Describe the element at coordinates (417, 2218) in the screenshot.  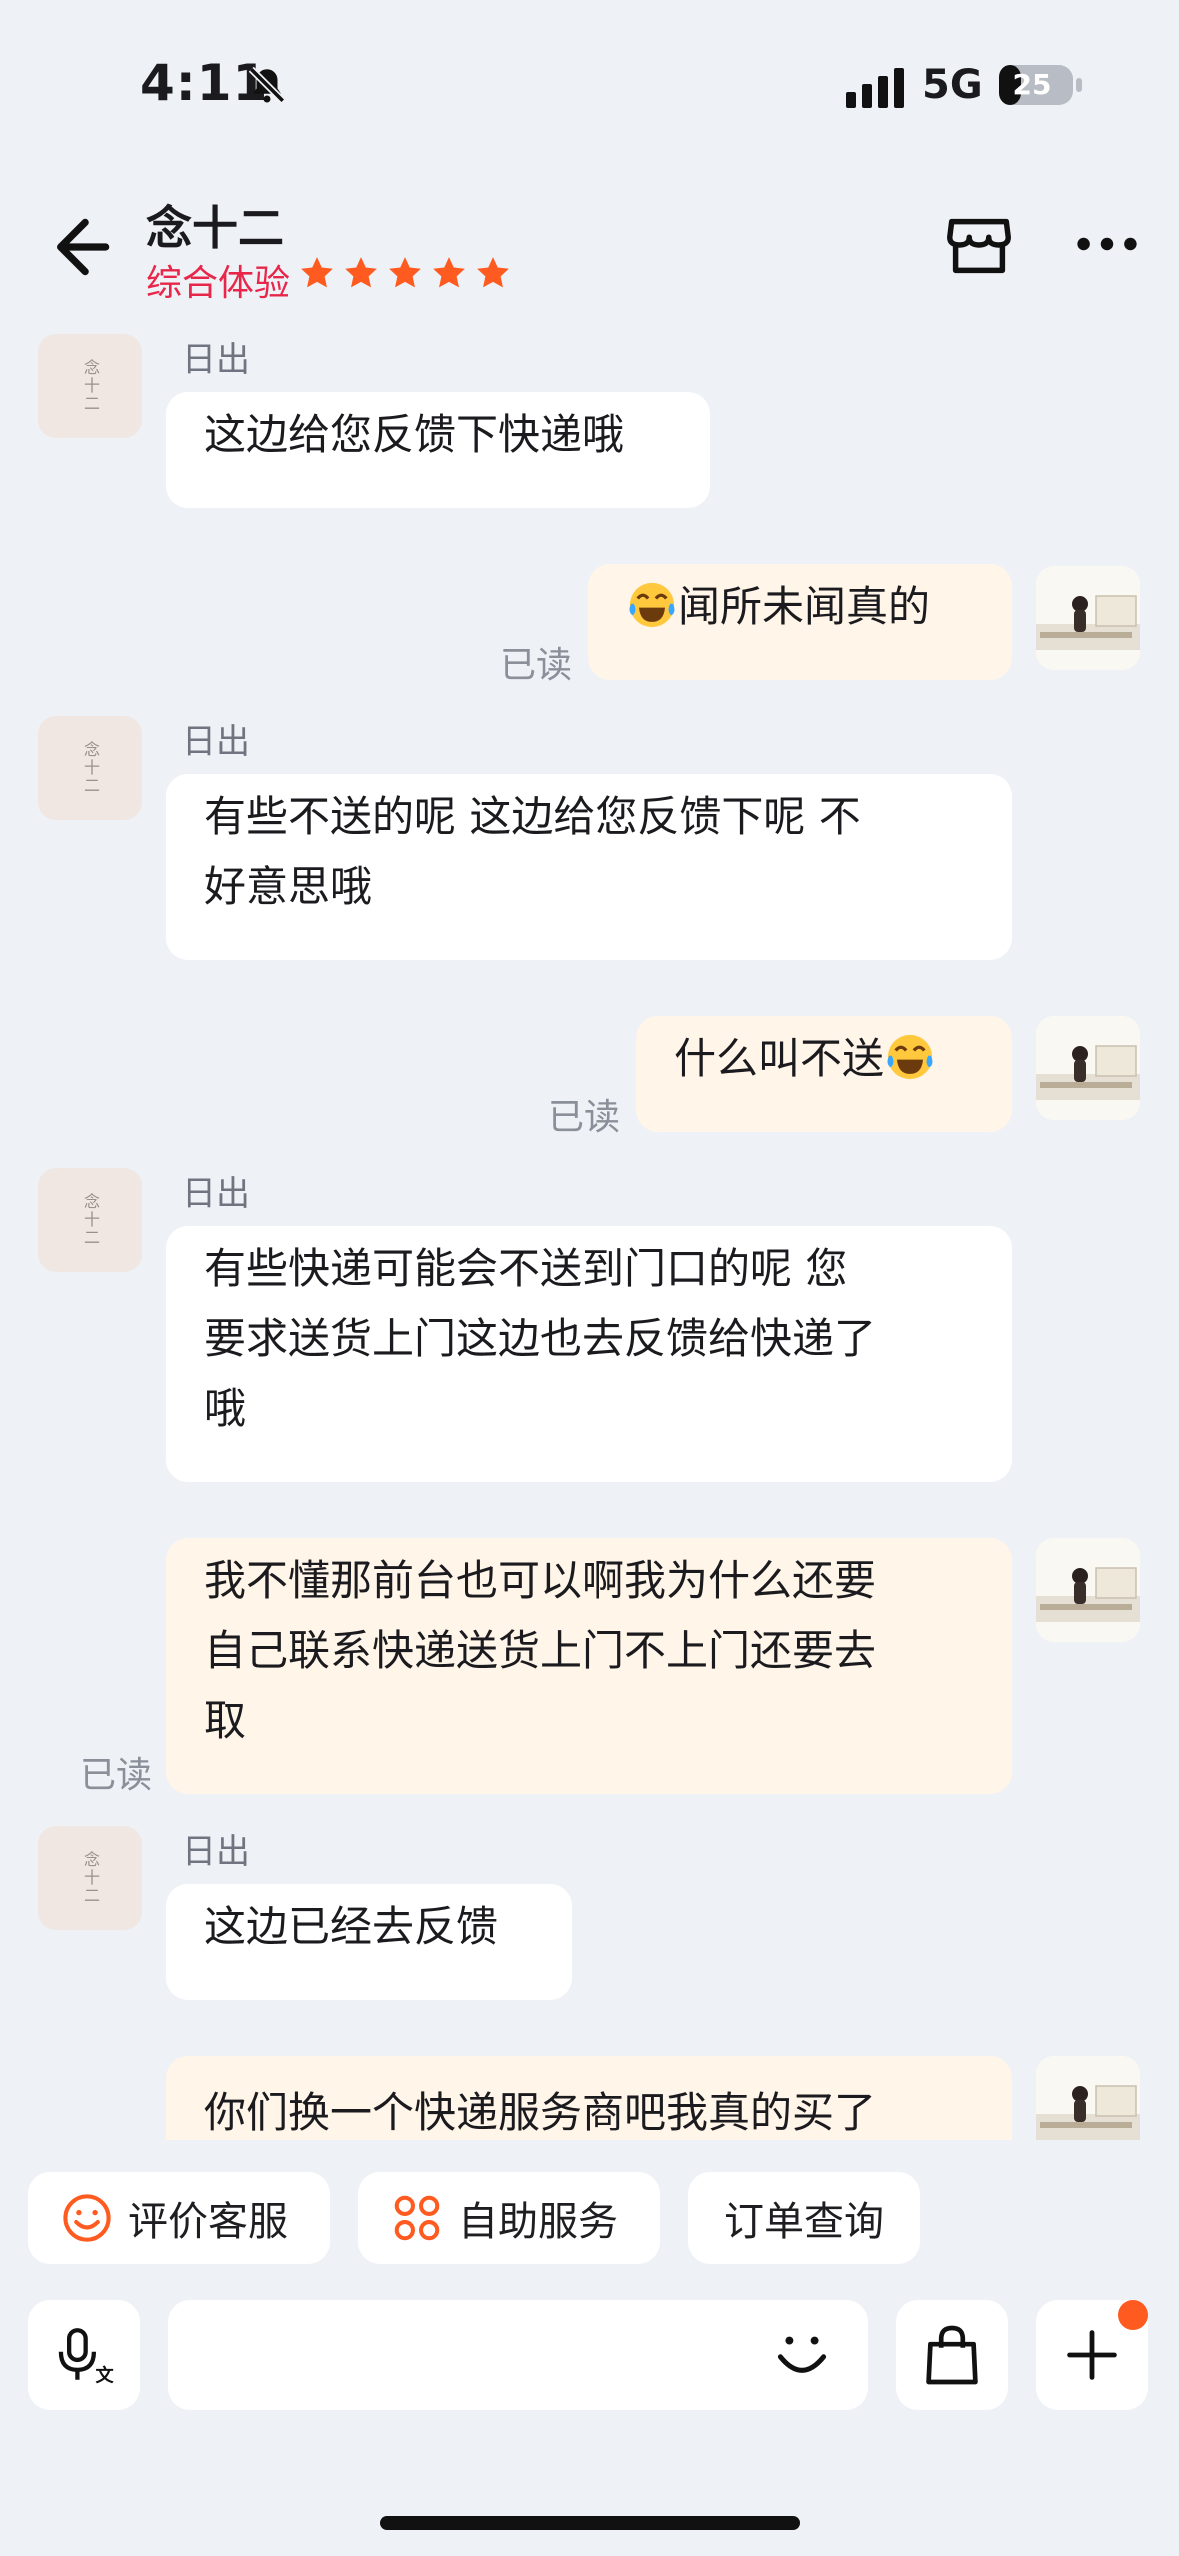
I see `grid-flower-icon` at that location.